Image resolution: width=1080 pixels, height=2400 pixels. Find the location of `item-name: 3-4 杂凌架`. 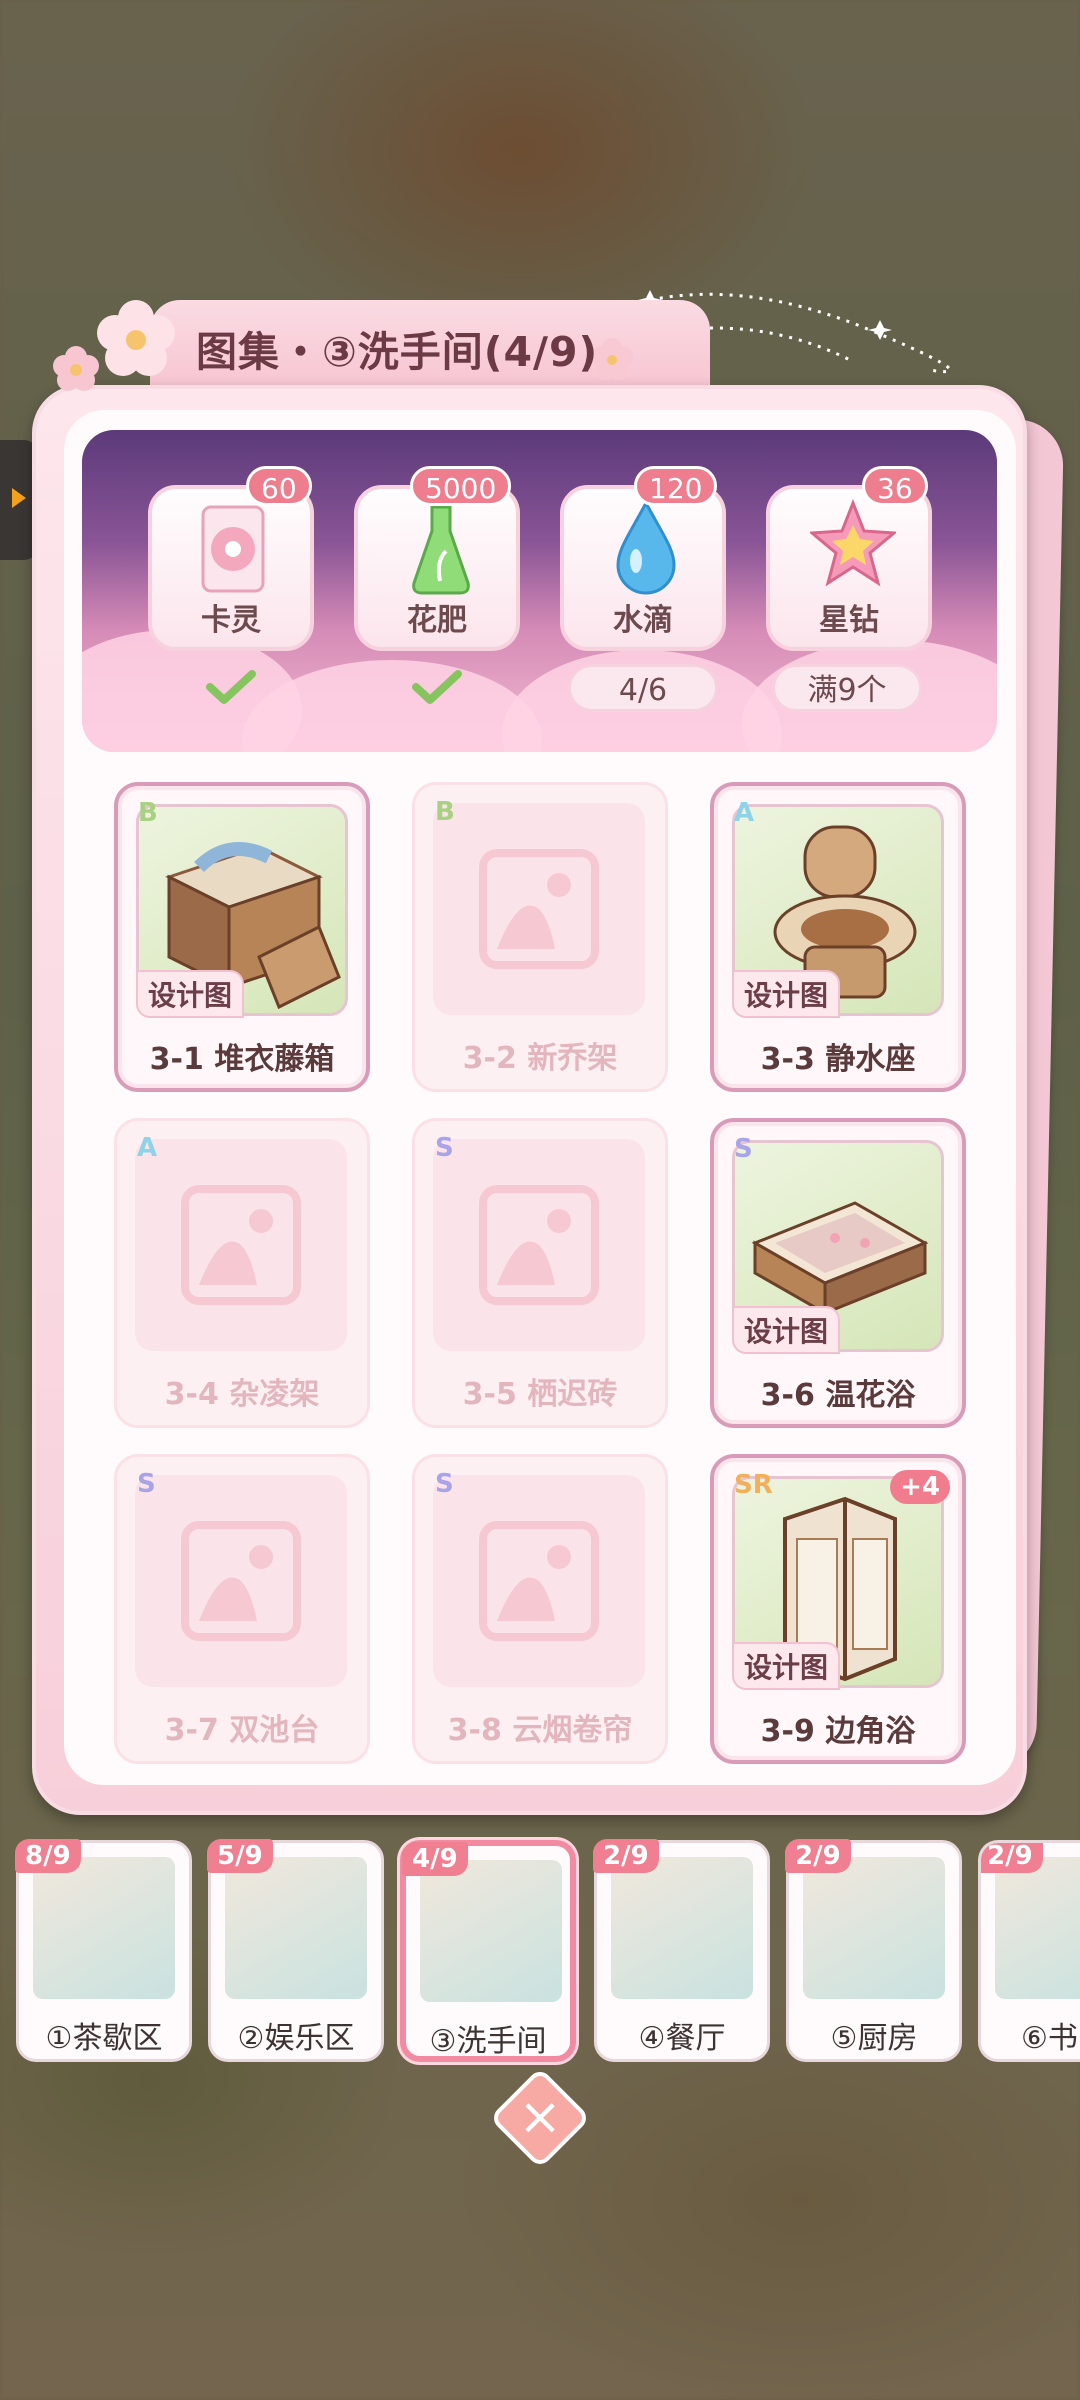

item-name: 3-4 杂凌架 is located at coordinates (242, 1394).